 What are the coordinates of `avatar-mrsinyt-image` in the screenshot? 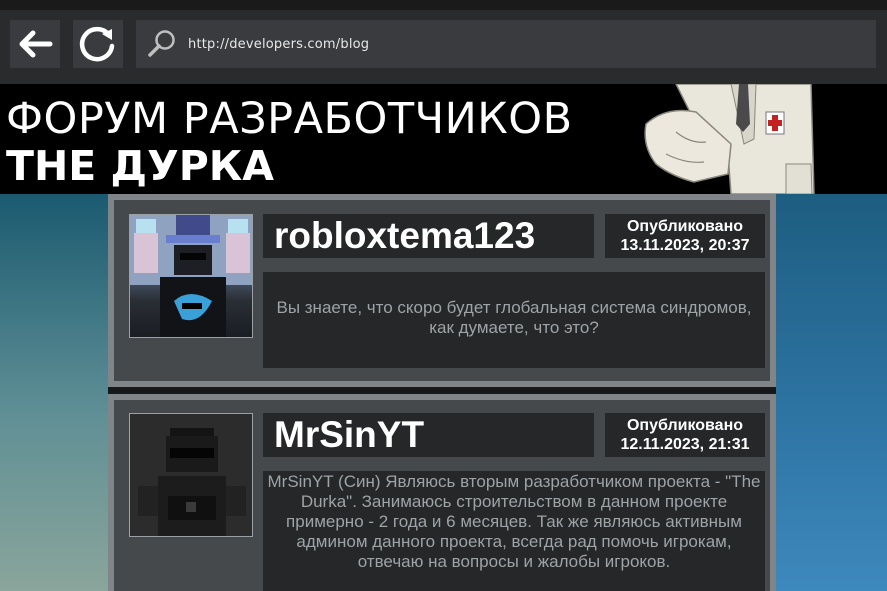 It's located at (191, 475).